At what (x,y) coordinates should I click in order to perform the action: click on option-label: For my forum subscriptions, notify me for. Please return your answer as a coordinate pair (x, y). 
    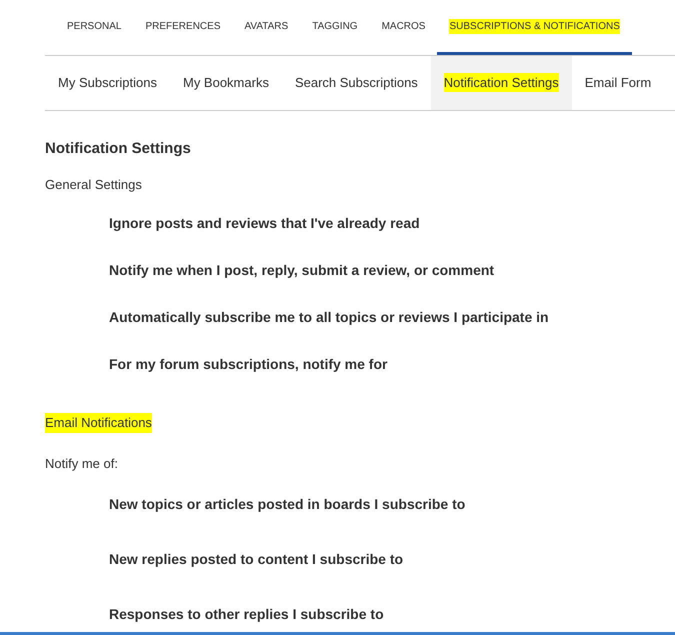
    Looking at the image, I should click on (248, 364).